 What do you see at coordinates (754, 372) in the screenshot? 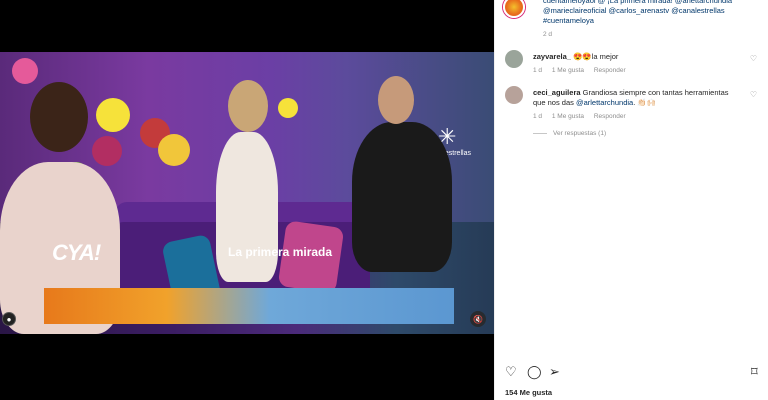
I see `bookmark-icon: ⌑` at bounding box center [754, 372].